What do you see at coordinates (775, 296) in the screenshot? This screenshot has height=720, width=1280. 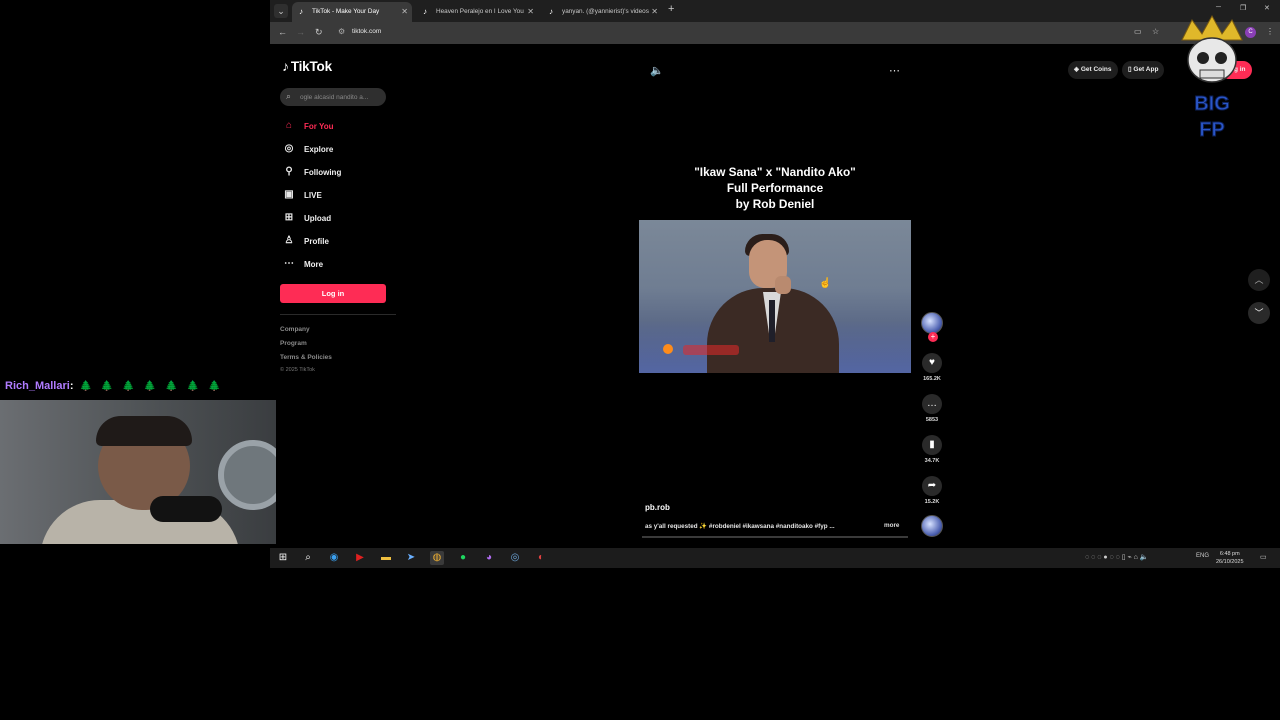 I see `video-player` at bounding box center [775, 296].